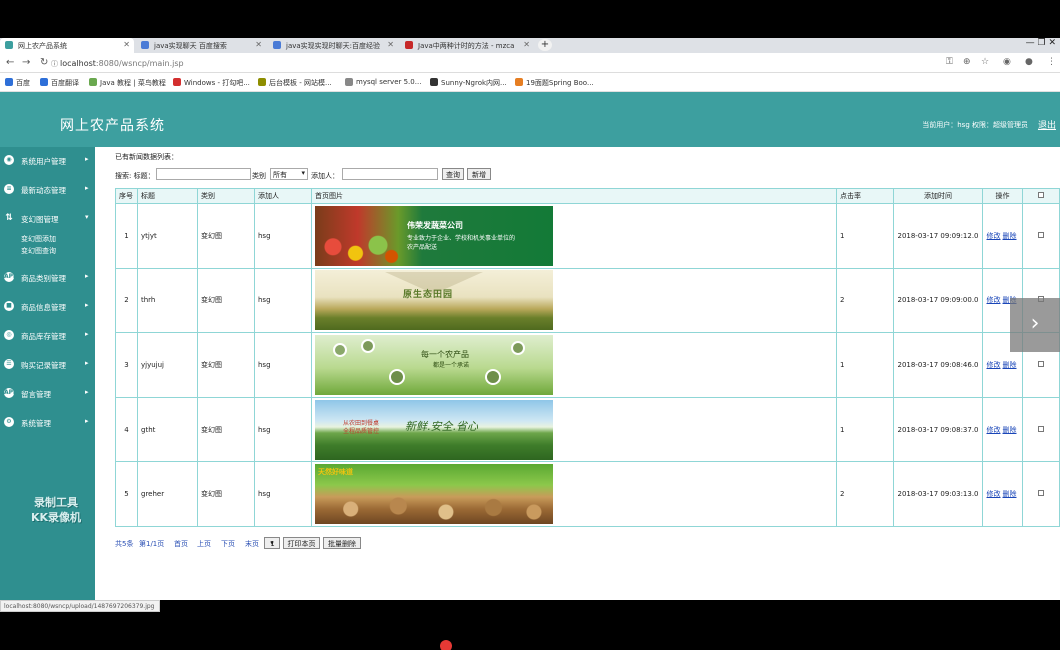  Describe the element at coordinates (54, 64) in the screenshot. I see `page-info-icon: ⓘ` at that location.